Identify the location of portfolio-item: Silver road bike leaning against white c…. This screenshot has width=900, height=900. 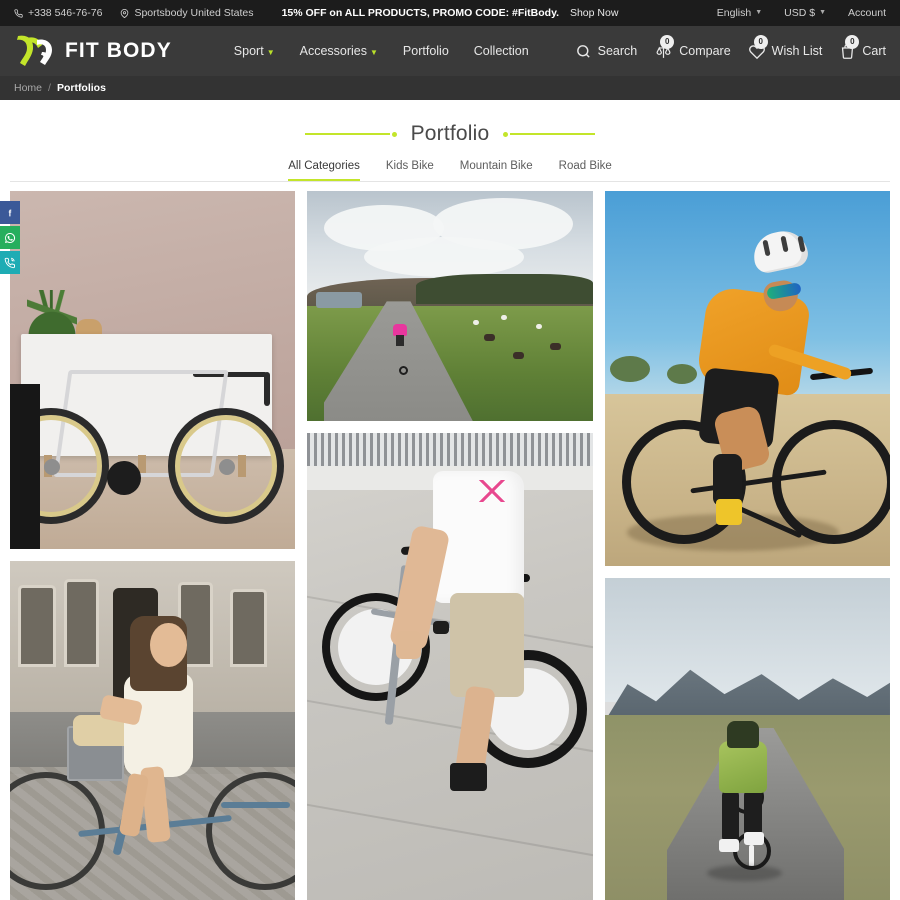
(153, 370).